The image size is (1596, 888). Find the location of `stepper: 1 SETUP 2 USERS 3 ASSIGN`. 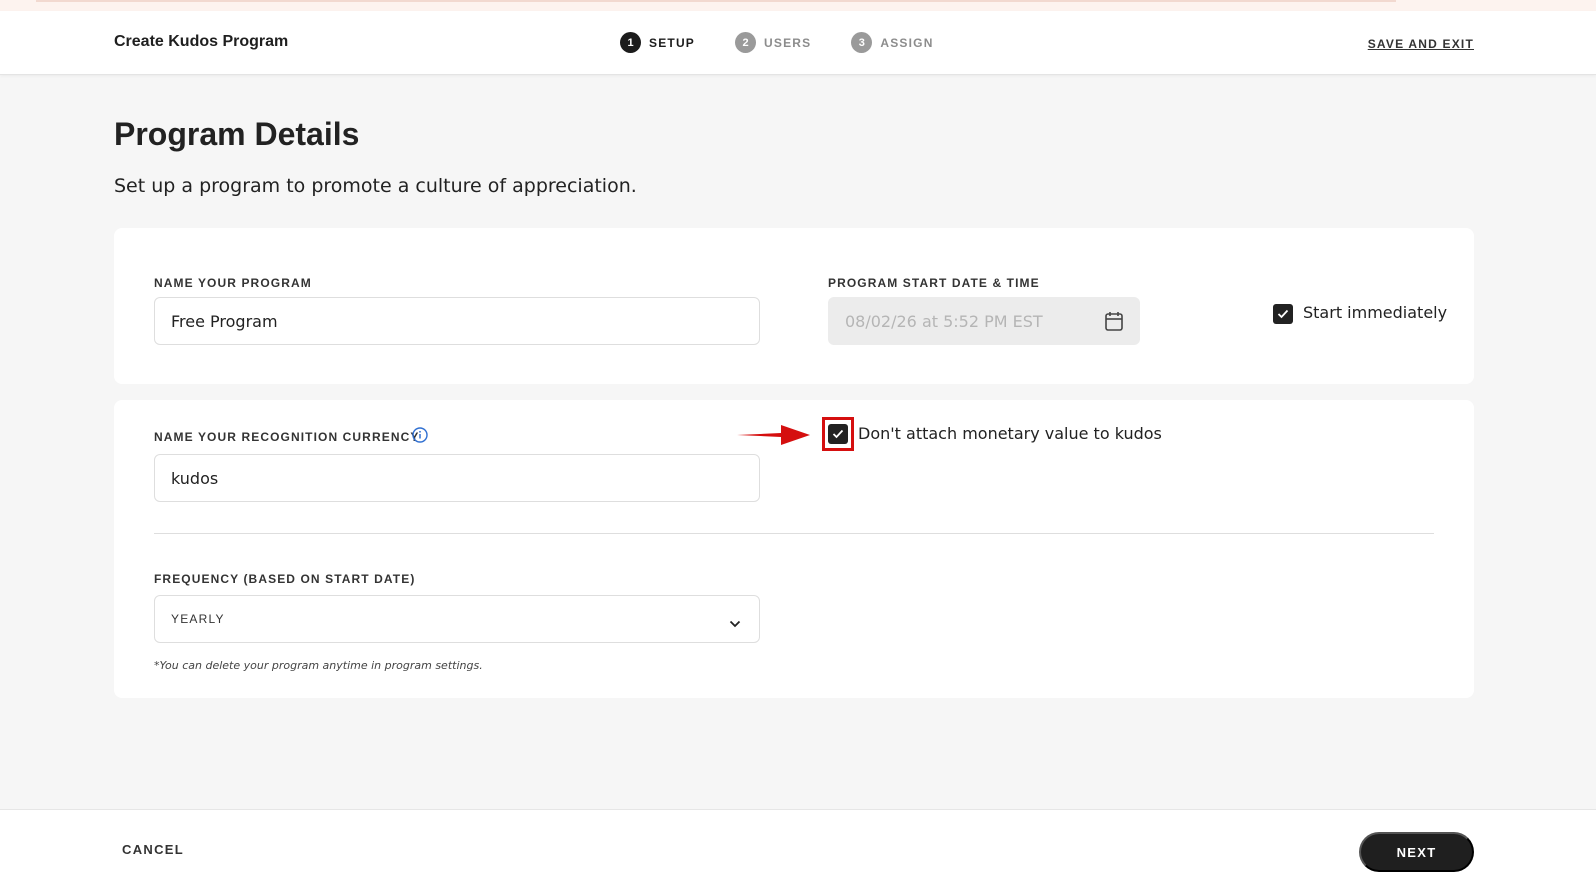

stepper: 1 SETUP 2 USERS 3 ASSIGN is located at coordinates (797, 42).